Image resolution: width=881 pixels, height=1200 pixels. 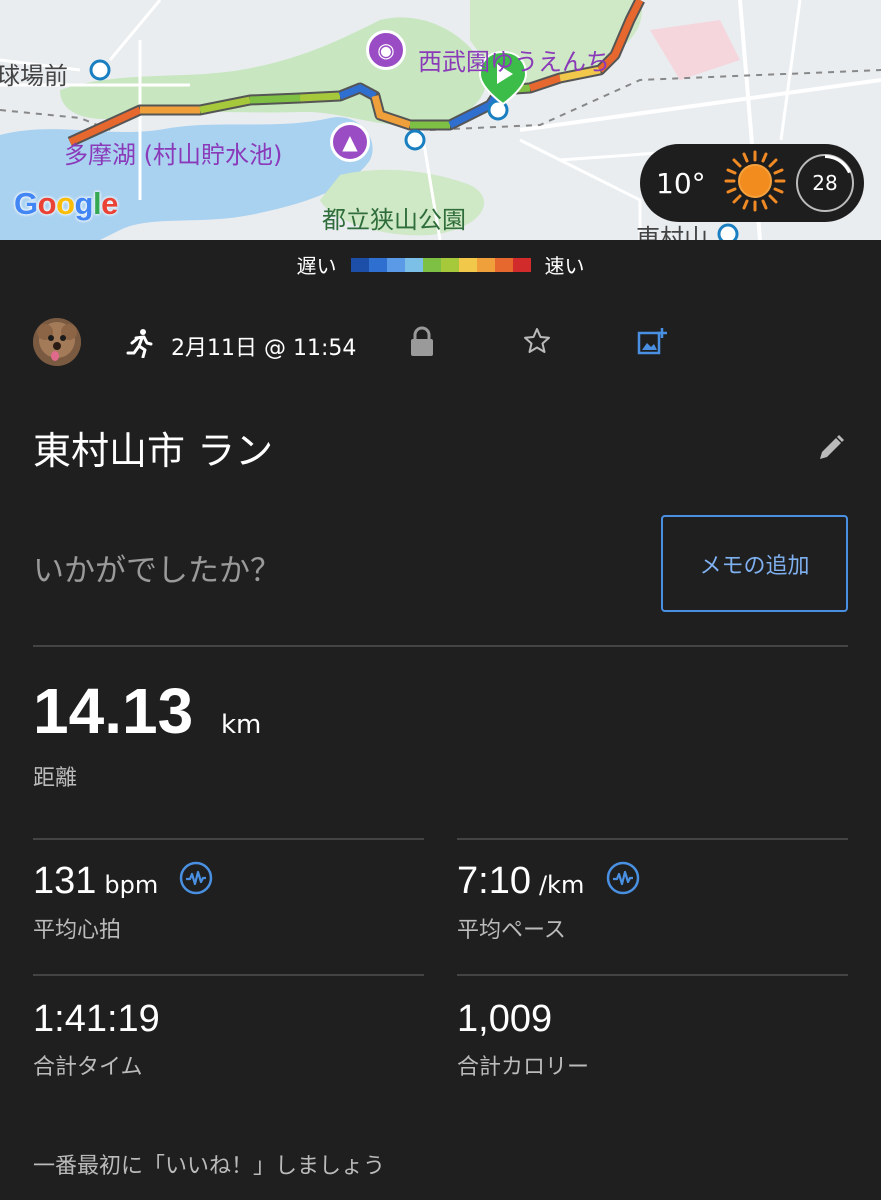 I want to click on activity-date: 2月11日 @ 11:54, so click(x=264, y=348).